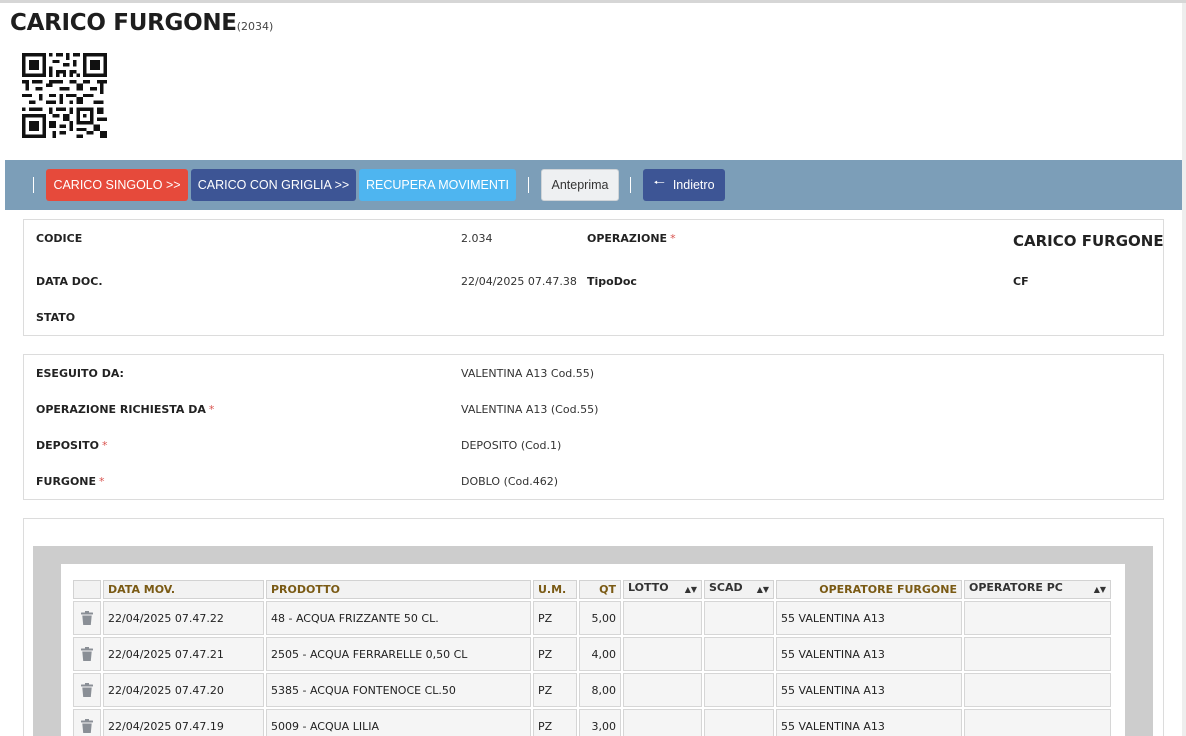 Image resolution: width=1186 pixels, height=736 pixels. I want to click on cell-prodotto: 48 - ACQUA FRIZZANTE 50 CL., so click(398, 618).